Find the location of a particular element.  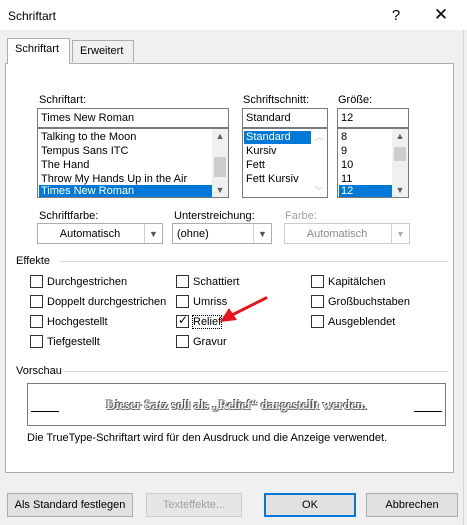

size-input: 12 is located at coordinates (373, 118).